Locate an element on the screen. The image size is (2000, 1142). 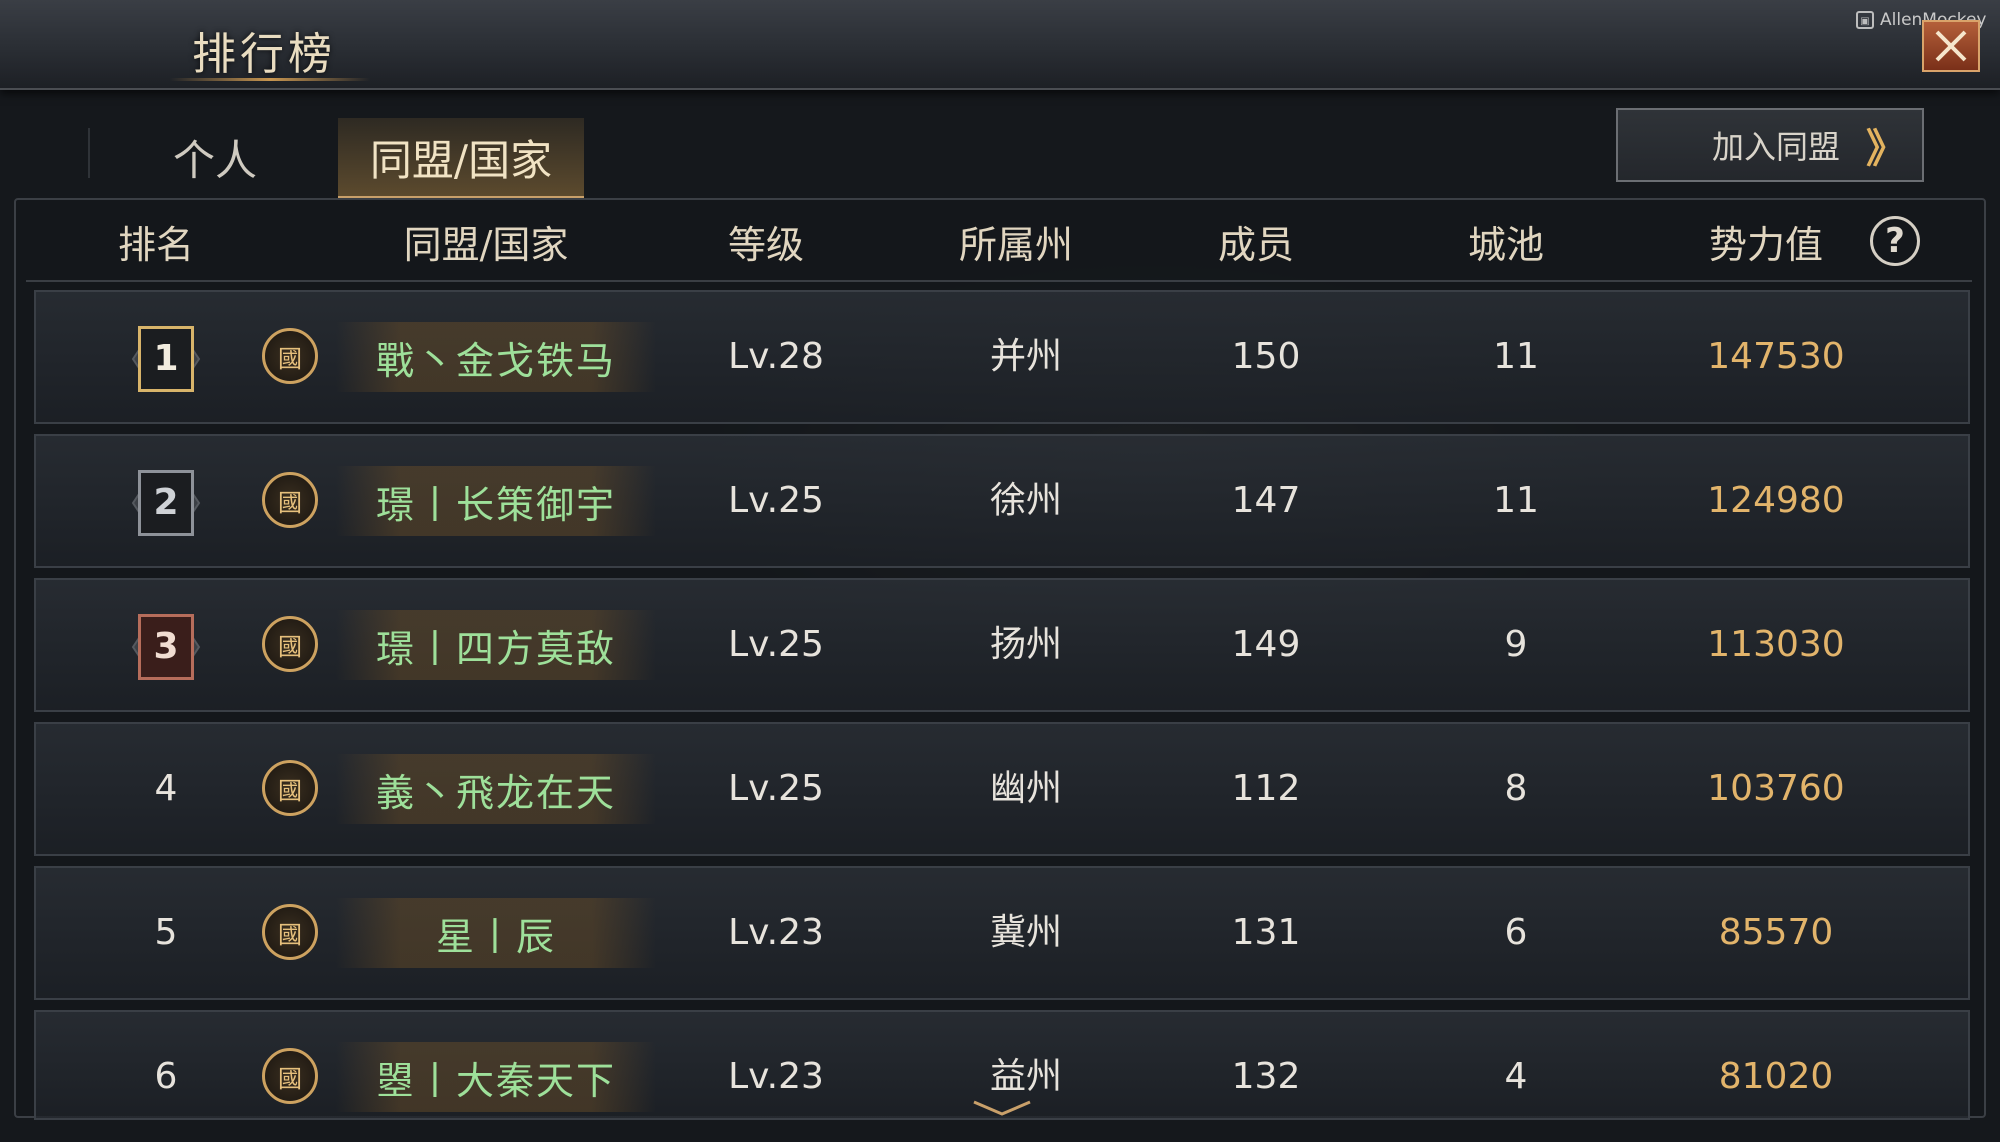
alliance-members: 131 is located at coordinates (1266, 932).